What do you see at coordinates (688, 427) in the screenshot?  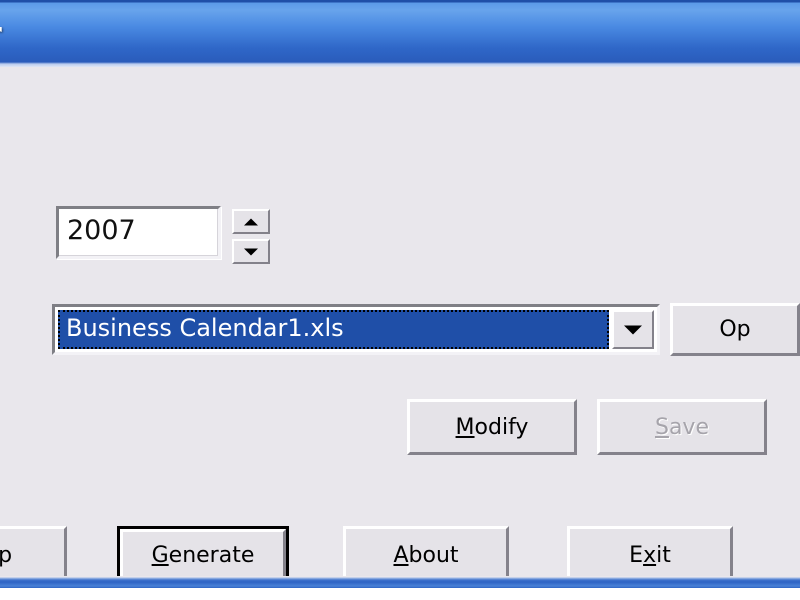 I see `save-button-tail: ave` at bounding box center [688, 427].